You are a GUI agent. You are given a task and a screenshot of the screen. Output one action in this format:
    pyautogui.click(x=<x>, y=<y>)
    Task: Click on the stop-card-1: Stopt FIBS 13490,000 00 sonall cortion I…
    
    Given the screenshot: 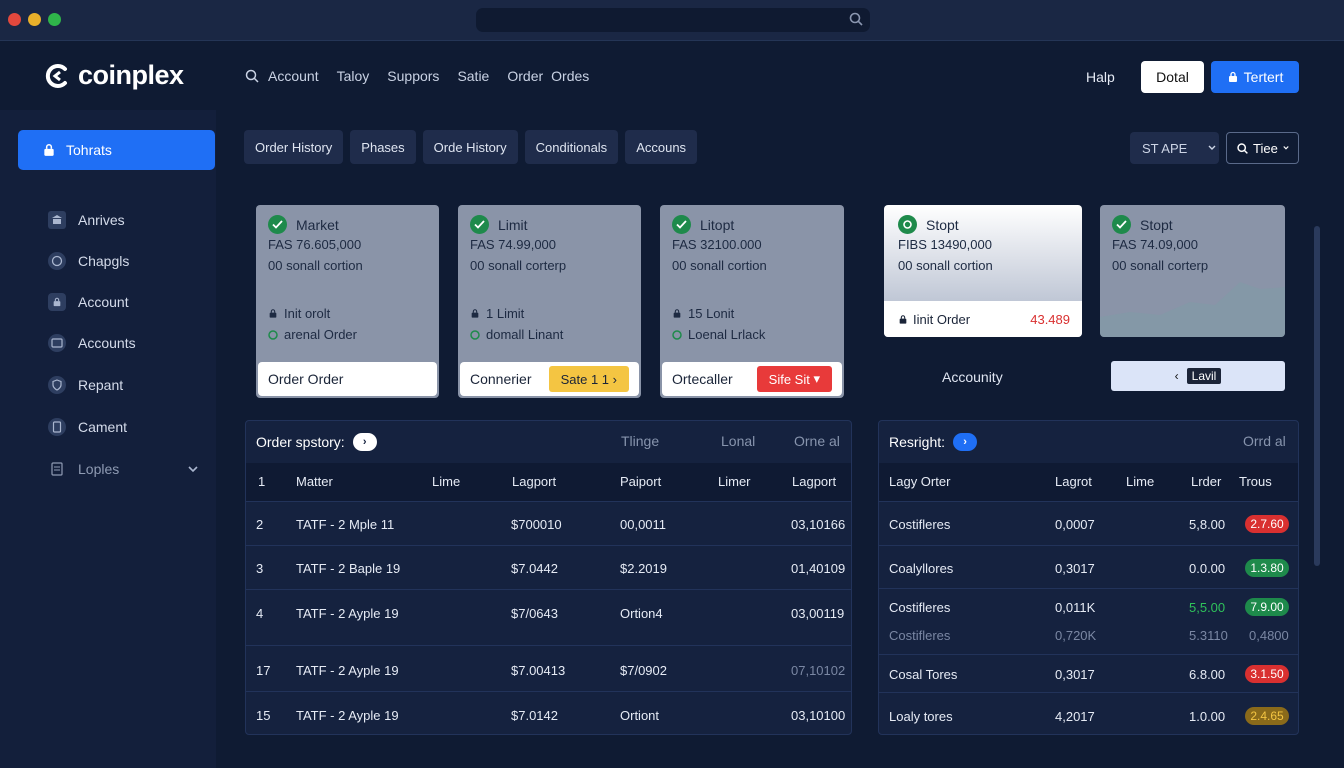 What is the action you would take?
    pyautogui.click(x=983, y=271)
    